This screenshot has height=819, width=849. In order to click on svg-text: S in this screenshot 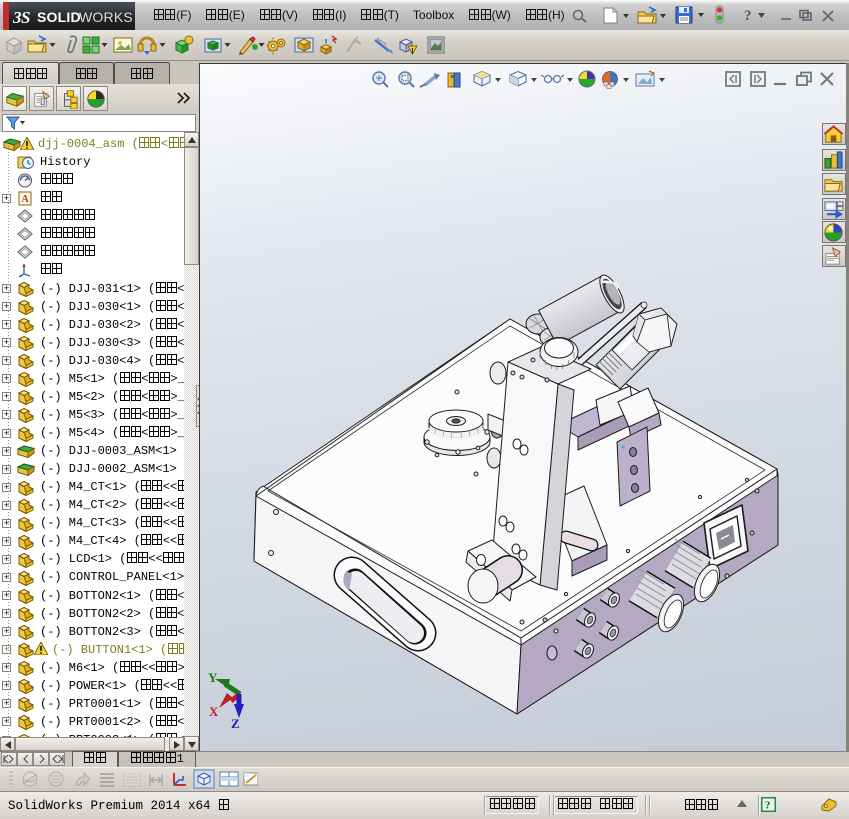, I will do `click(25, 17)`.